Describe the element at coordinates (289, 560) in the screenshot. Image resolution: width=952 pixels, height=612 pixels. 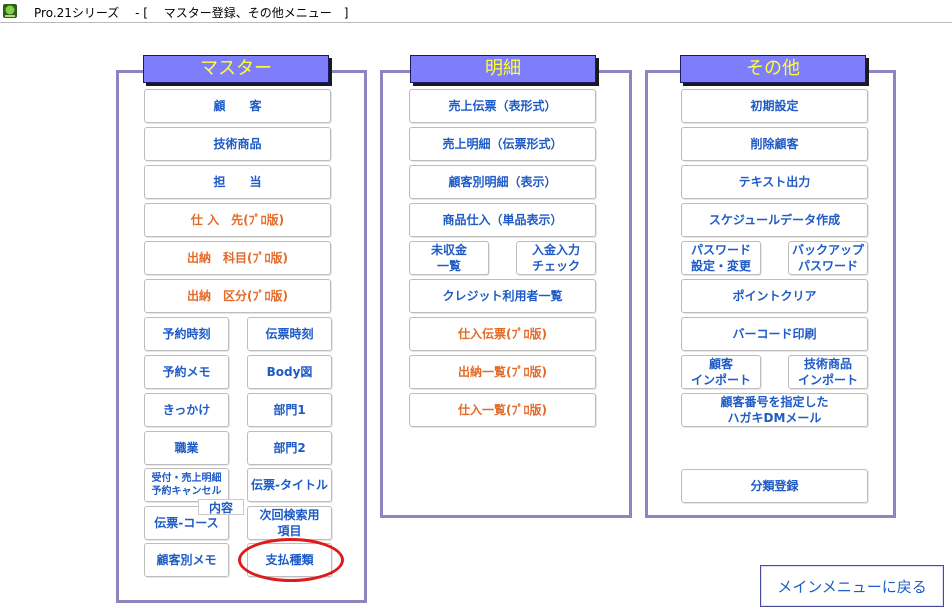
I see `payment-type-button: 支払種類` at that location.